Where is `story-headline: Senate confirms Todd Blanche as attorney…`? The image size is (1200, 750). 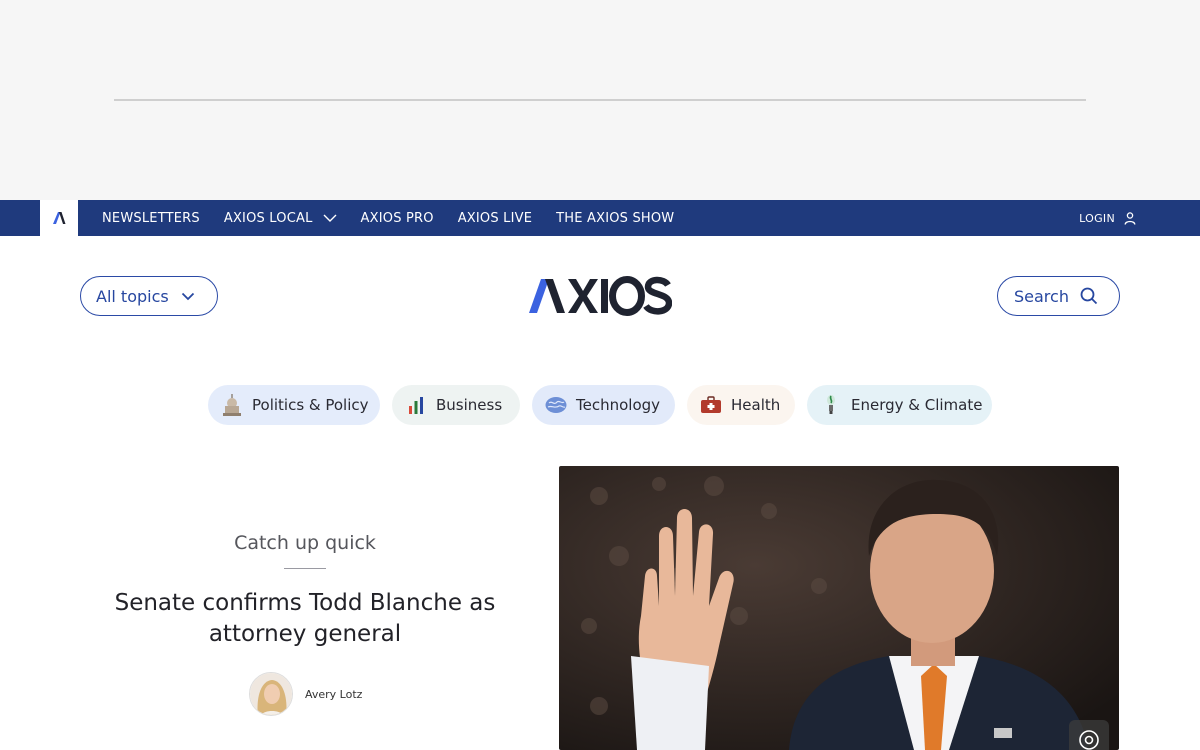 story-headline: Senate confirms Todd Blanche as attorney… is located at coordinates (305, 619).